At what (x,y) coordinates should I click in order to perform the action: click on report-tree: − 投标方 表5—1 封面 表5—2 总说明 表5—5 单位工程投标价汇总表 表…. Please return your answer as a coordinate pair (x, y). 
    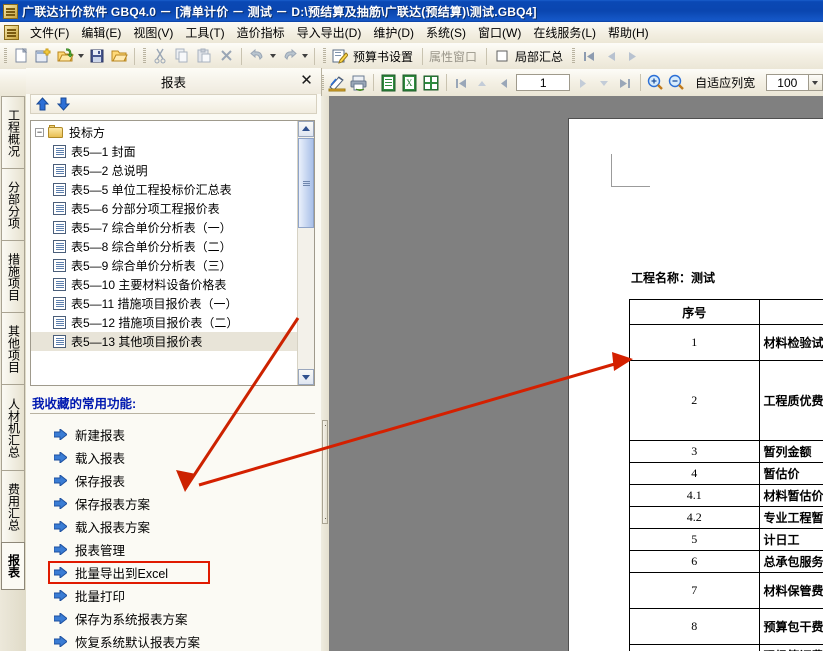
    Looking at the image, I should click on (172, 253).